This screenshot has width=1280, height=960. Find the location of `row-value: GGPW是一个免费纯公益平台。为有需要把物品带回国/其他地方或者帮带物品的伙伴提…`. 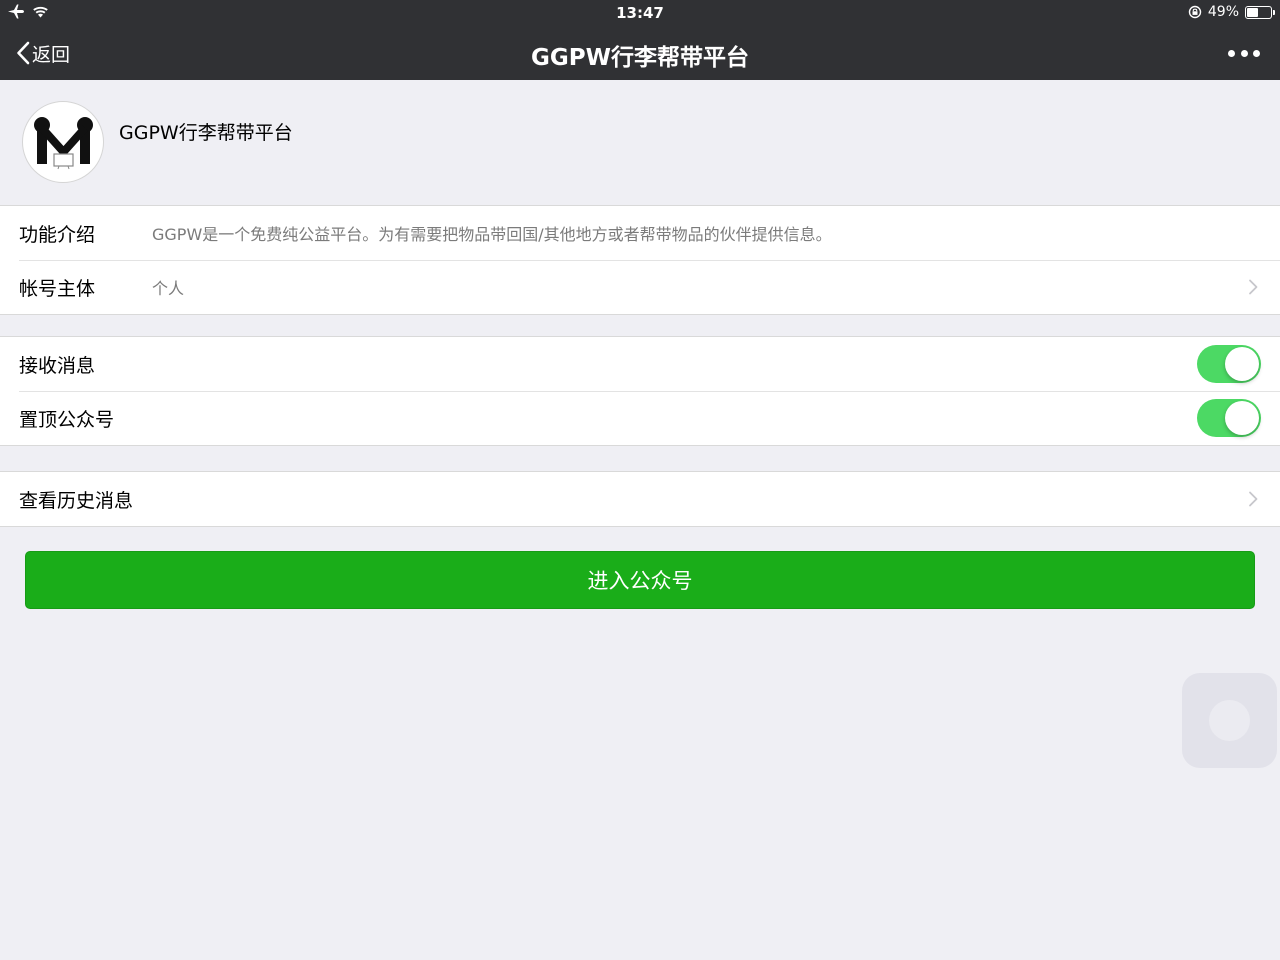

row-value: GGPW是一个免费纯公益平台。为有需要把物品带回国/其他地方或者帮带物品的伙伴提… is located at coordinates (492, 234).